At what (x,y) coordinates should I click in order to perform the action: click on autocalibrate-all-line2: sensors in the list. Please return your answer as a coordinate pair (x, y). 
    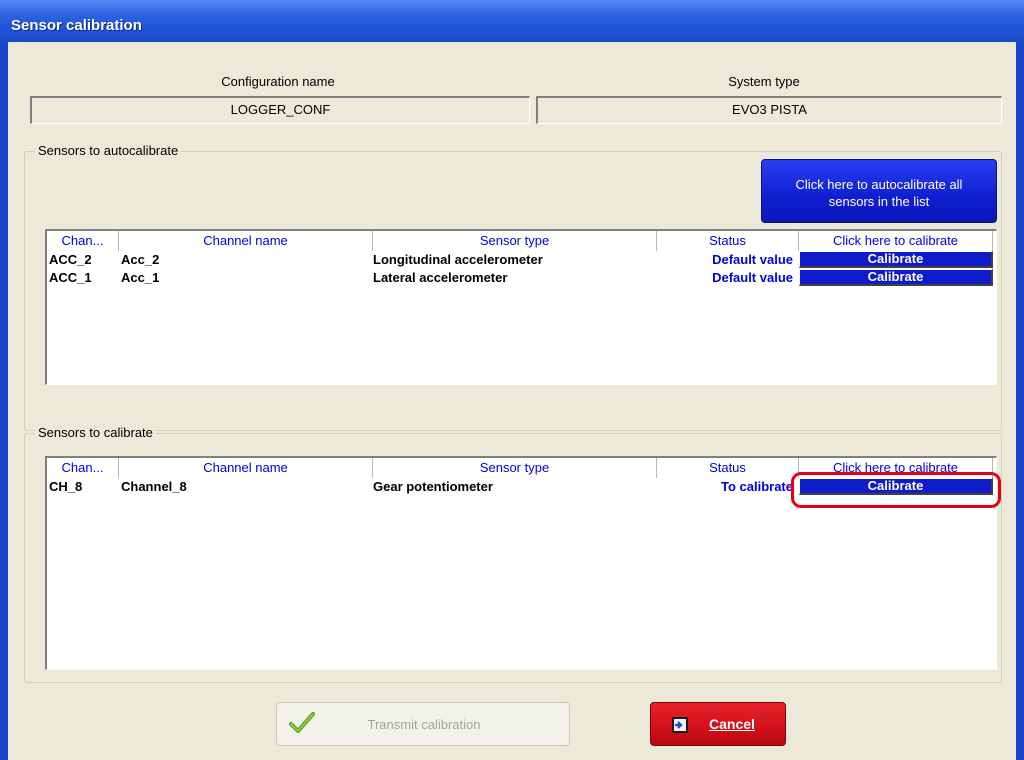
    Looking at the image, I should click on (879, 201).